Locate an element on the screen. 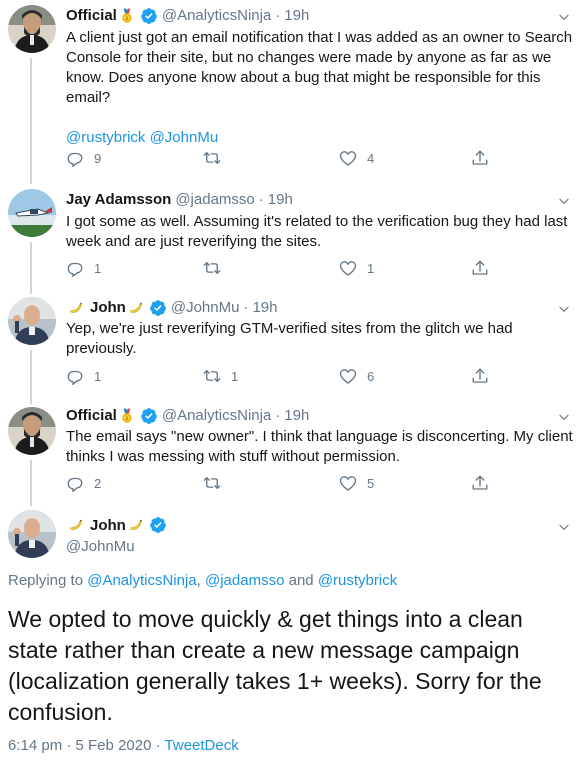 Image resolution: width=585 pixels, height=762 pixels. tweet-source: TweetDeck is located at coordinates (202, 745).